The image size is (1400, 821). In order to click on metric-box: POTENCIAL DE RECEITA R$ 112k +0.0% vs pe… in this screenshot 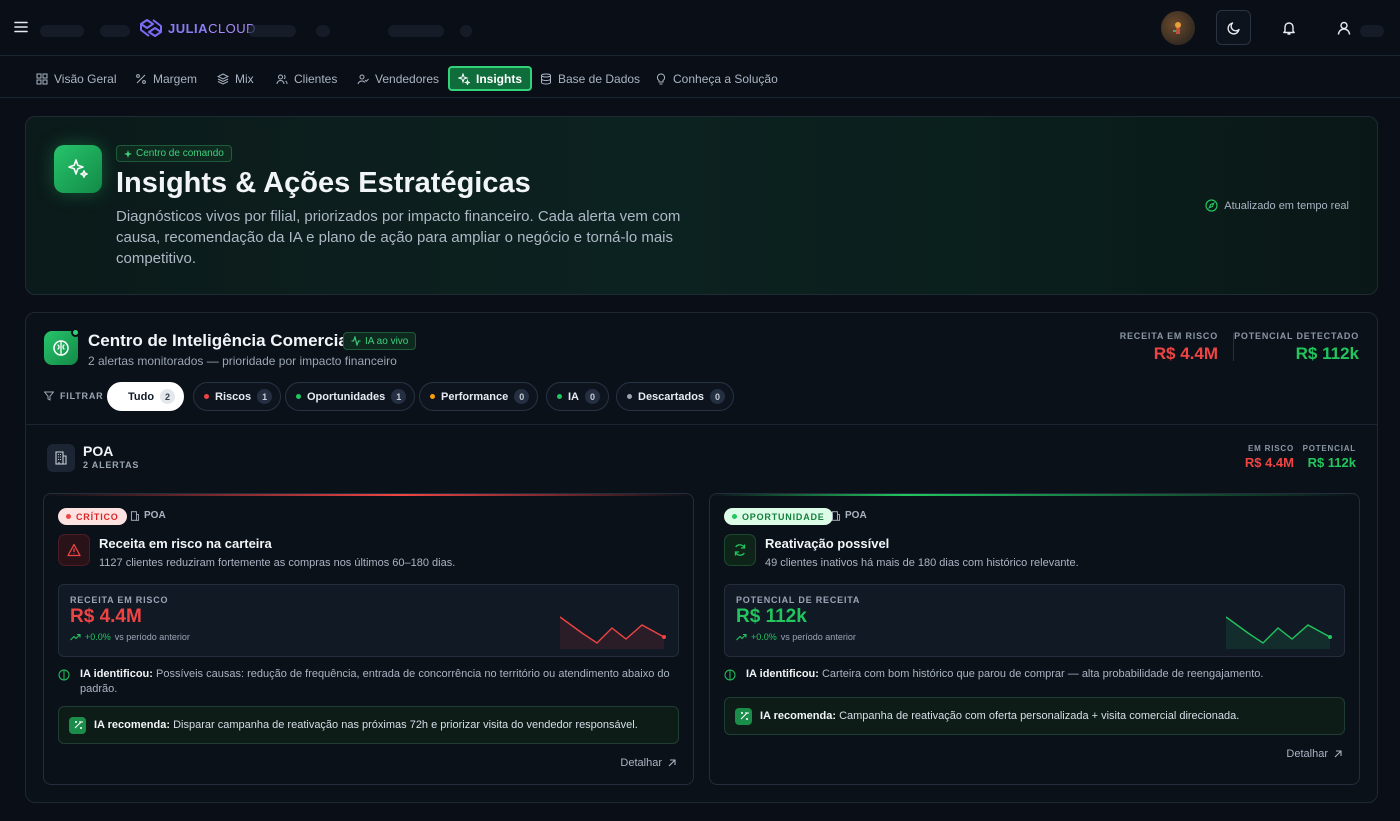, I will do `click(1034, 620)`.